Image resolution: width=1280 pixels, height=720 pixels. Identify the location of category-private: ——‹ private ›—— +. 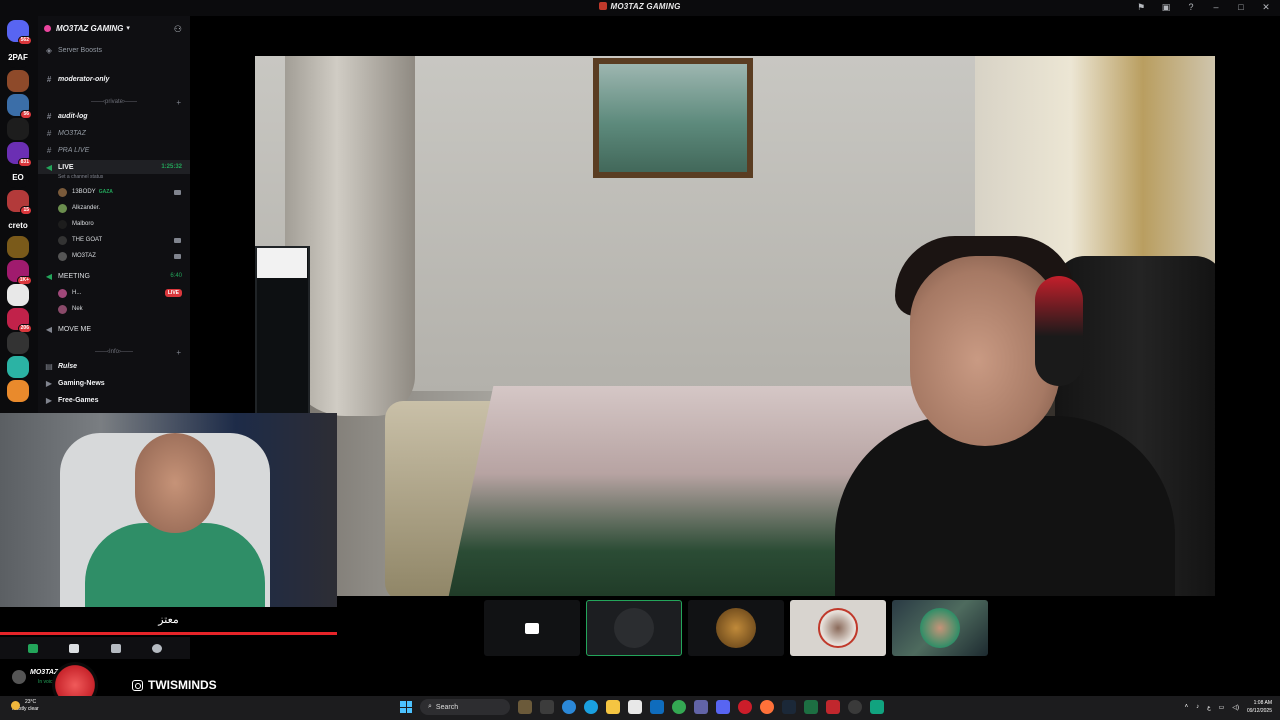
(114, 102).